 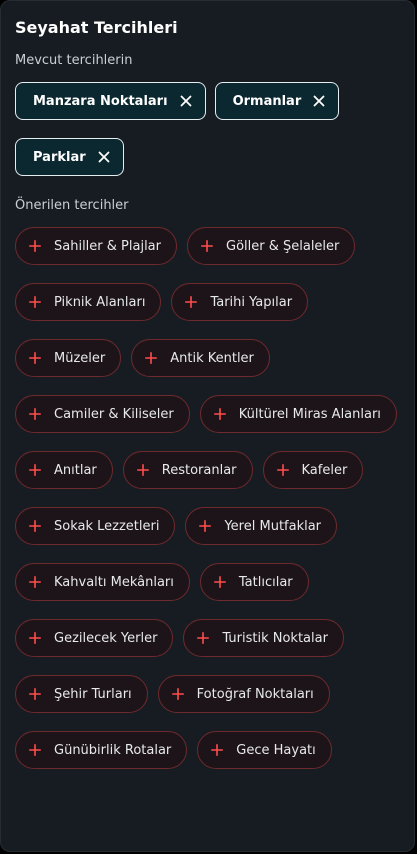 I want to click on selected-preference-chip: Ormanlar, so click(x=277, y=101).